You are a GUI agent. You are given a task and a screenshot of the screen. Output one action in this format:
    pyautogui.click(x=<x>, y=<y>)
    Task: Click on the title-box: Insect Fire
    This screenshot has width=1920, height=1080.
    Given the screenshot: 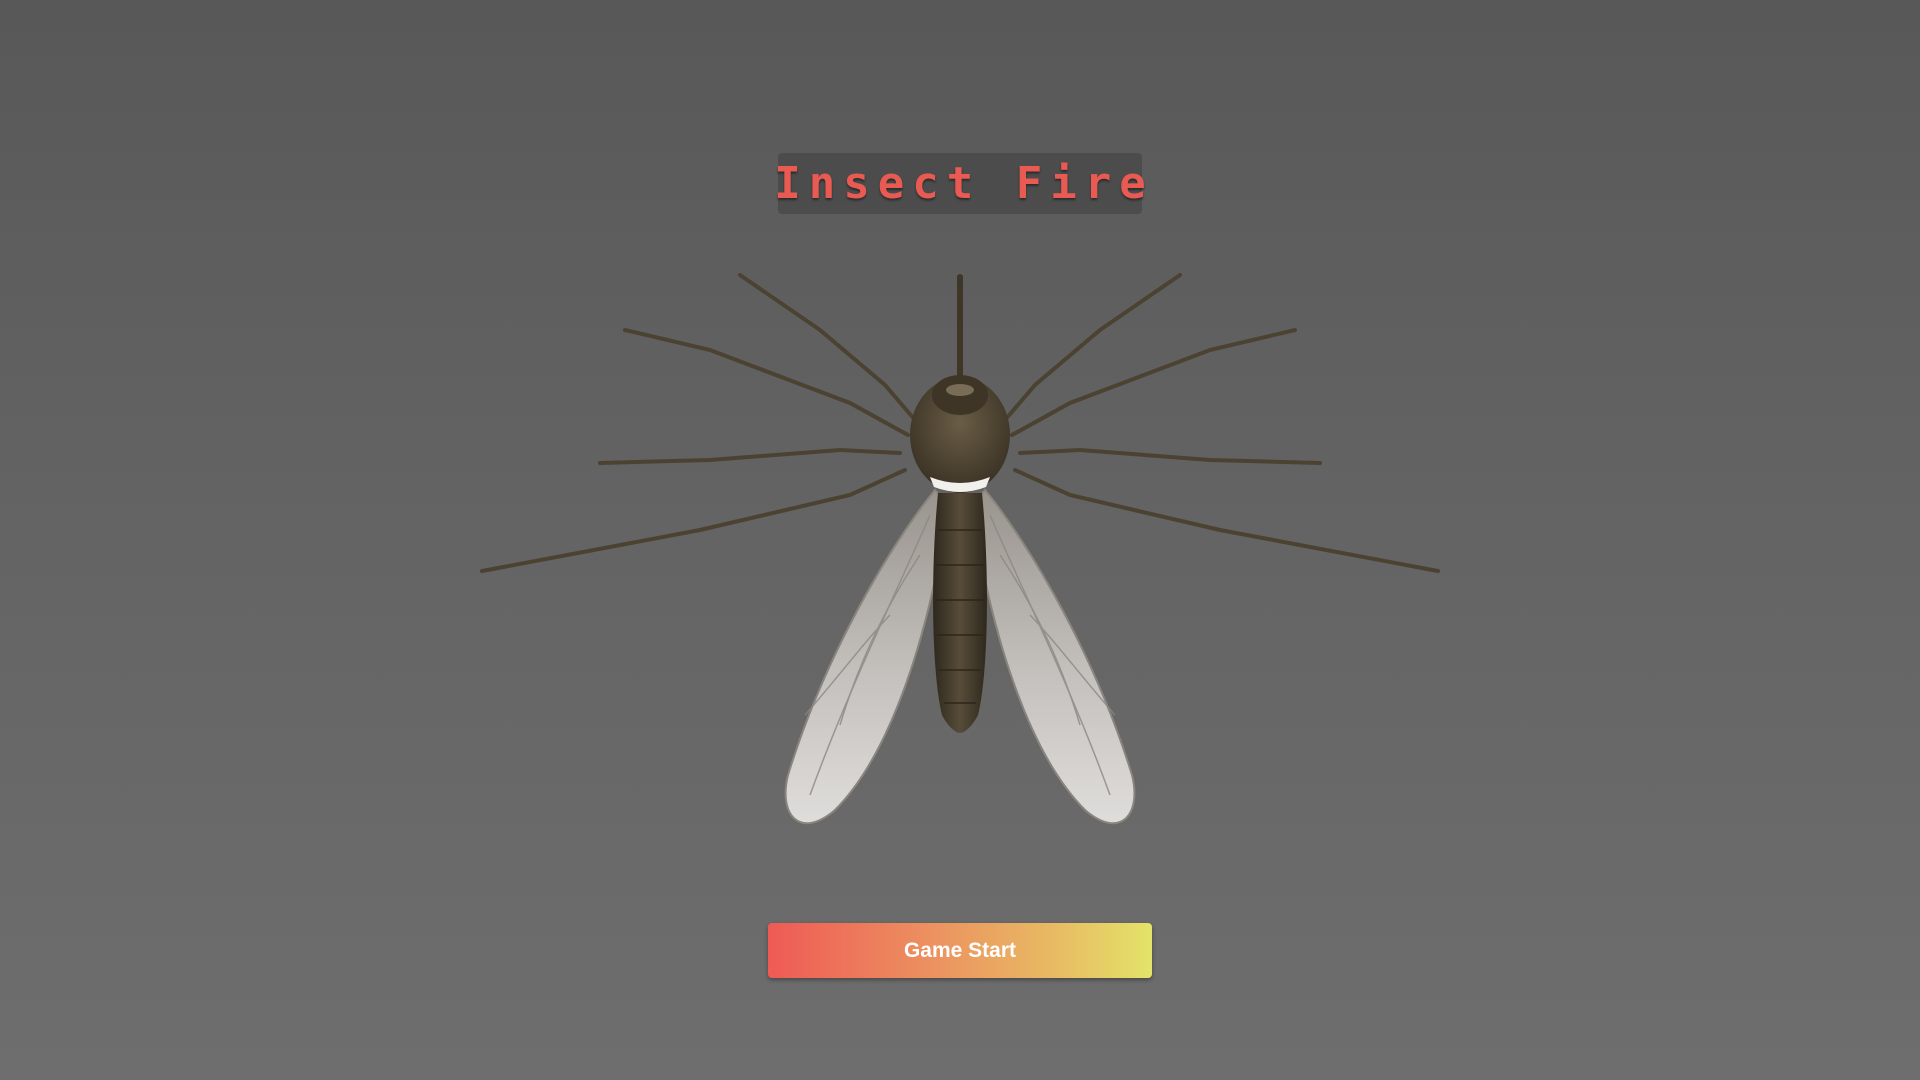 What is the action you would take?
    pyautogui.click(x=960, y=183)
    